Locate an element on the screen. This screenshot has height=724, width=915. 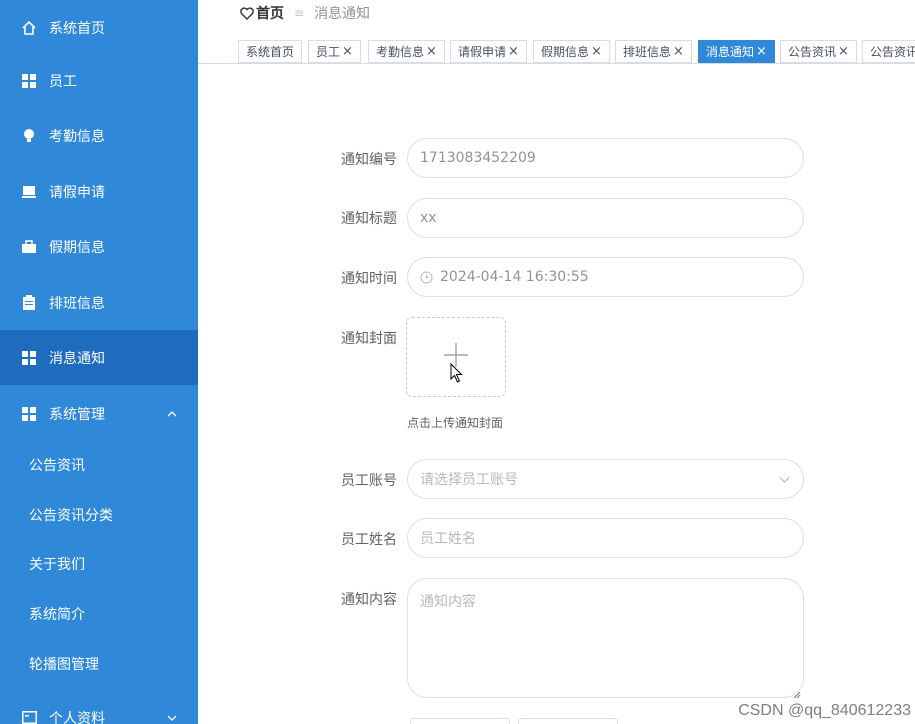
employee-name-label: 员工姓名 is located at coordinates (369, 540).